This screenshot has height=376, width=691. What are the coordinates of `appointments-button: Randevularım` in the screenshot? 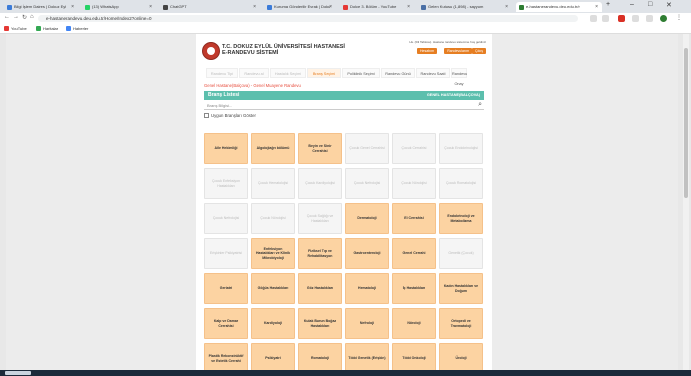 It's located at (458, 51).